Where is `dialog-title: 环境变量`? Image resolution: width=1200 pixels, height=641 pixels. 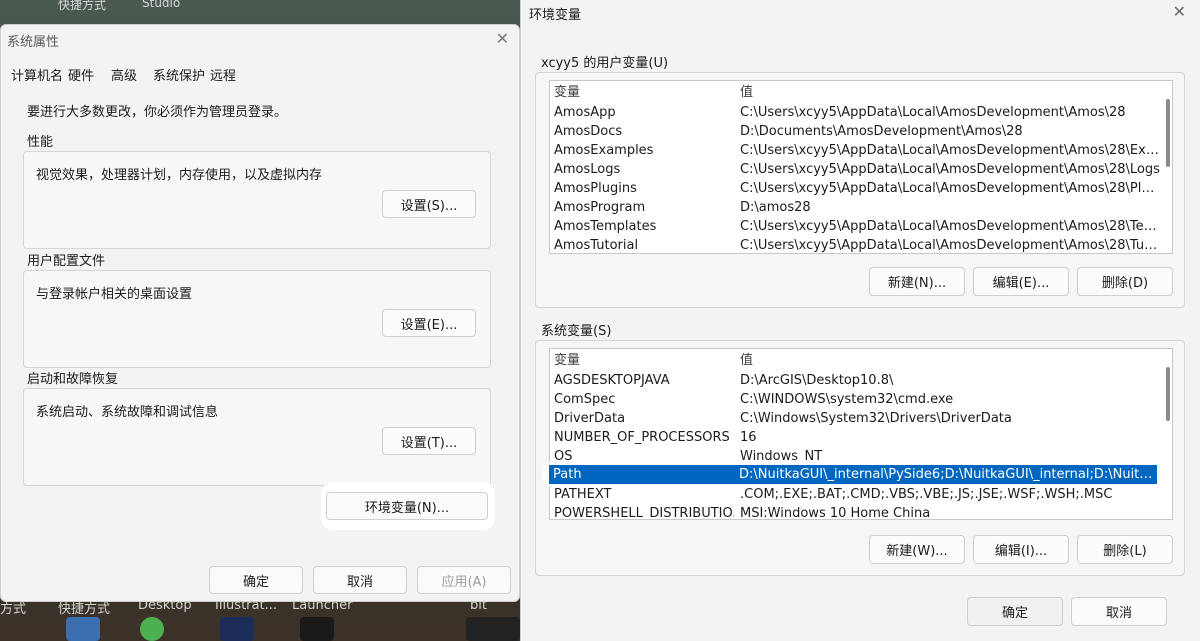
dialog-title: 环境变量 is located at coordinates (555, 15).